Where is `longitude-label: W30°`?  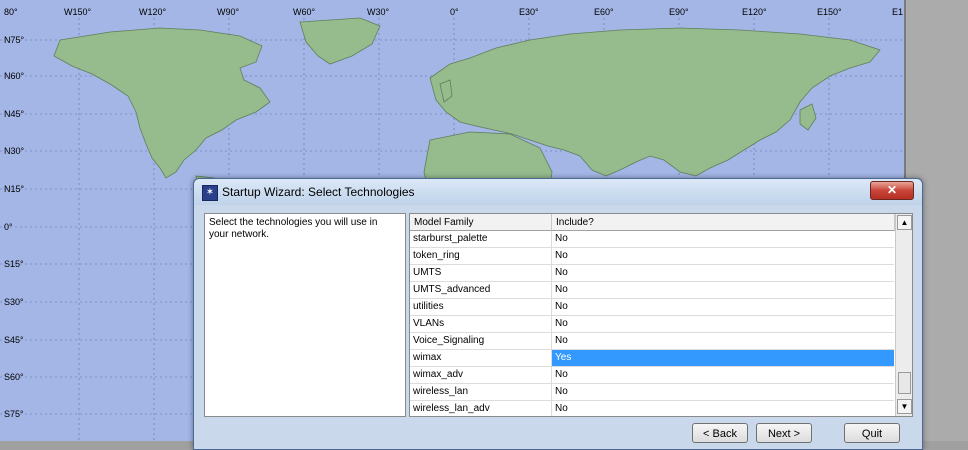 longitude-label: W30° is located at coordinates (378, 12).